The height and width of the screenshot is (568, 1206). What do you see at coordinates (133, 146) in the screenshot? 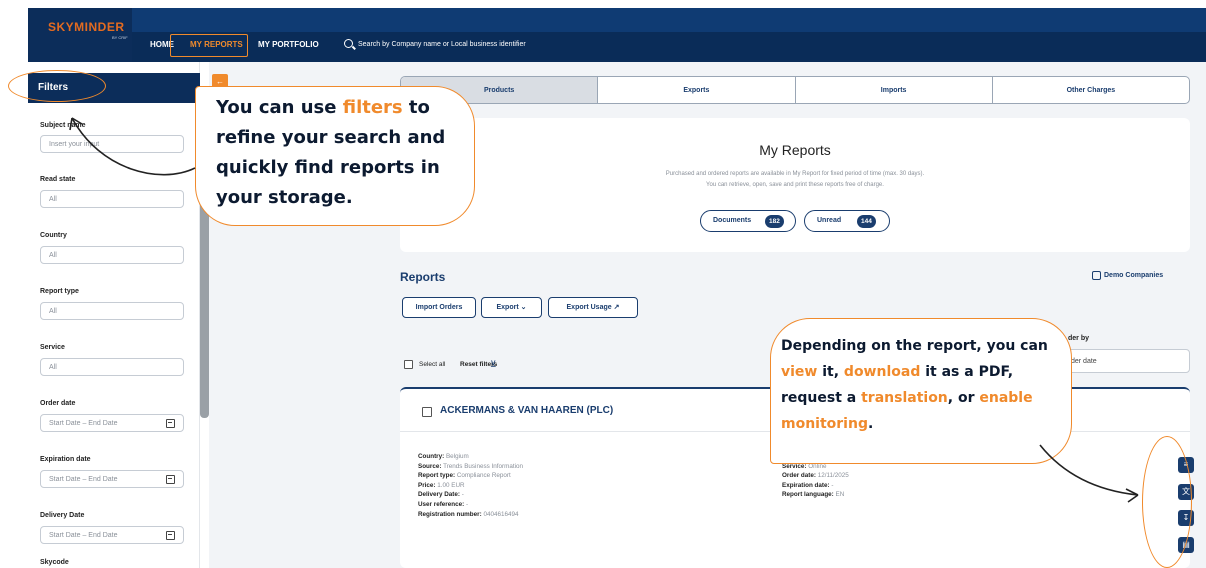
I see `arrow-to-filters` at bounding box center [133, 146].